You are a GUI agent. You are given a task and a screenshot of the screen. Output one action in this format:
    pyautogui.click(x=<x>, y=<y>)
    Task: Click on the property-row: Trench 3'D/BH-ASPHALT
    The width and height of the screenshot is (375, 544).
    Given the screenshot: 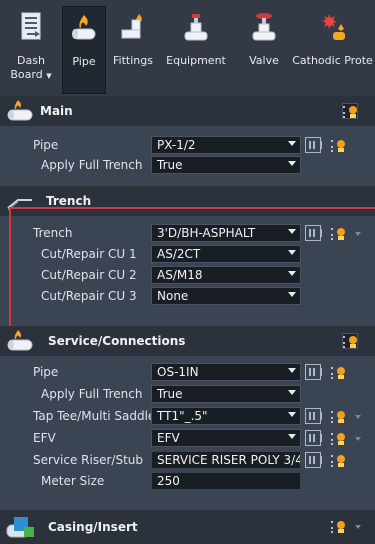 What is the action you would take?
    pyautogui.click(x=187, y=233)
    